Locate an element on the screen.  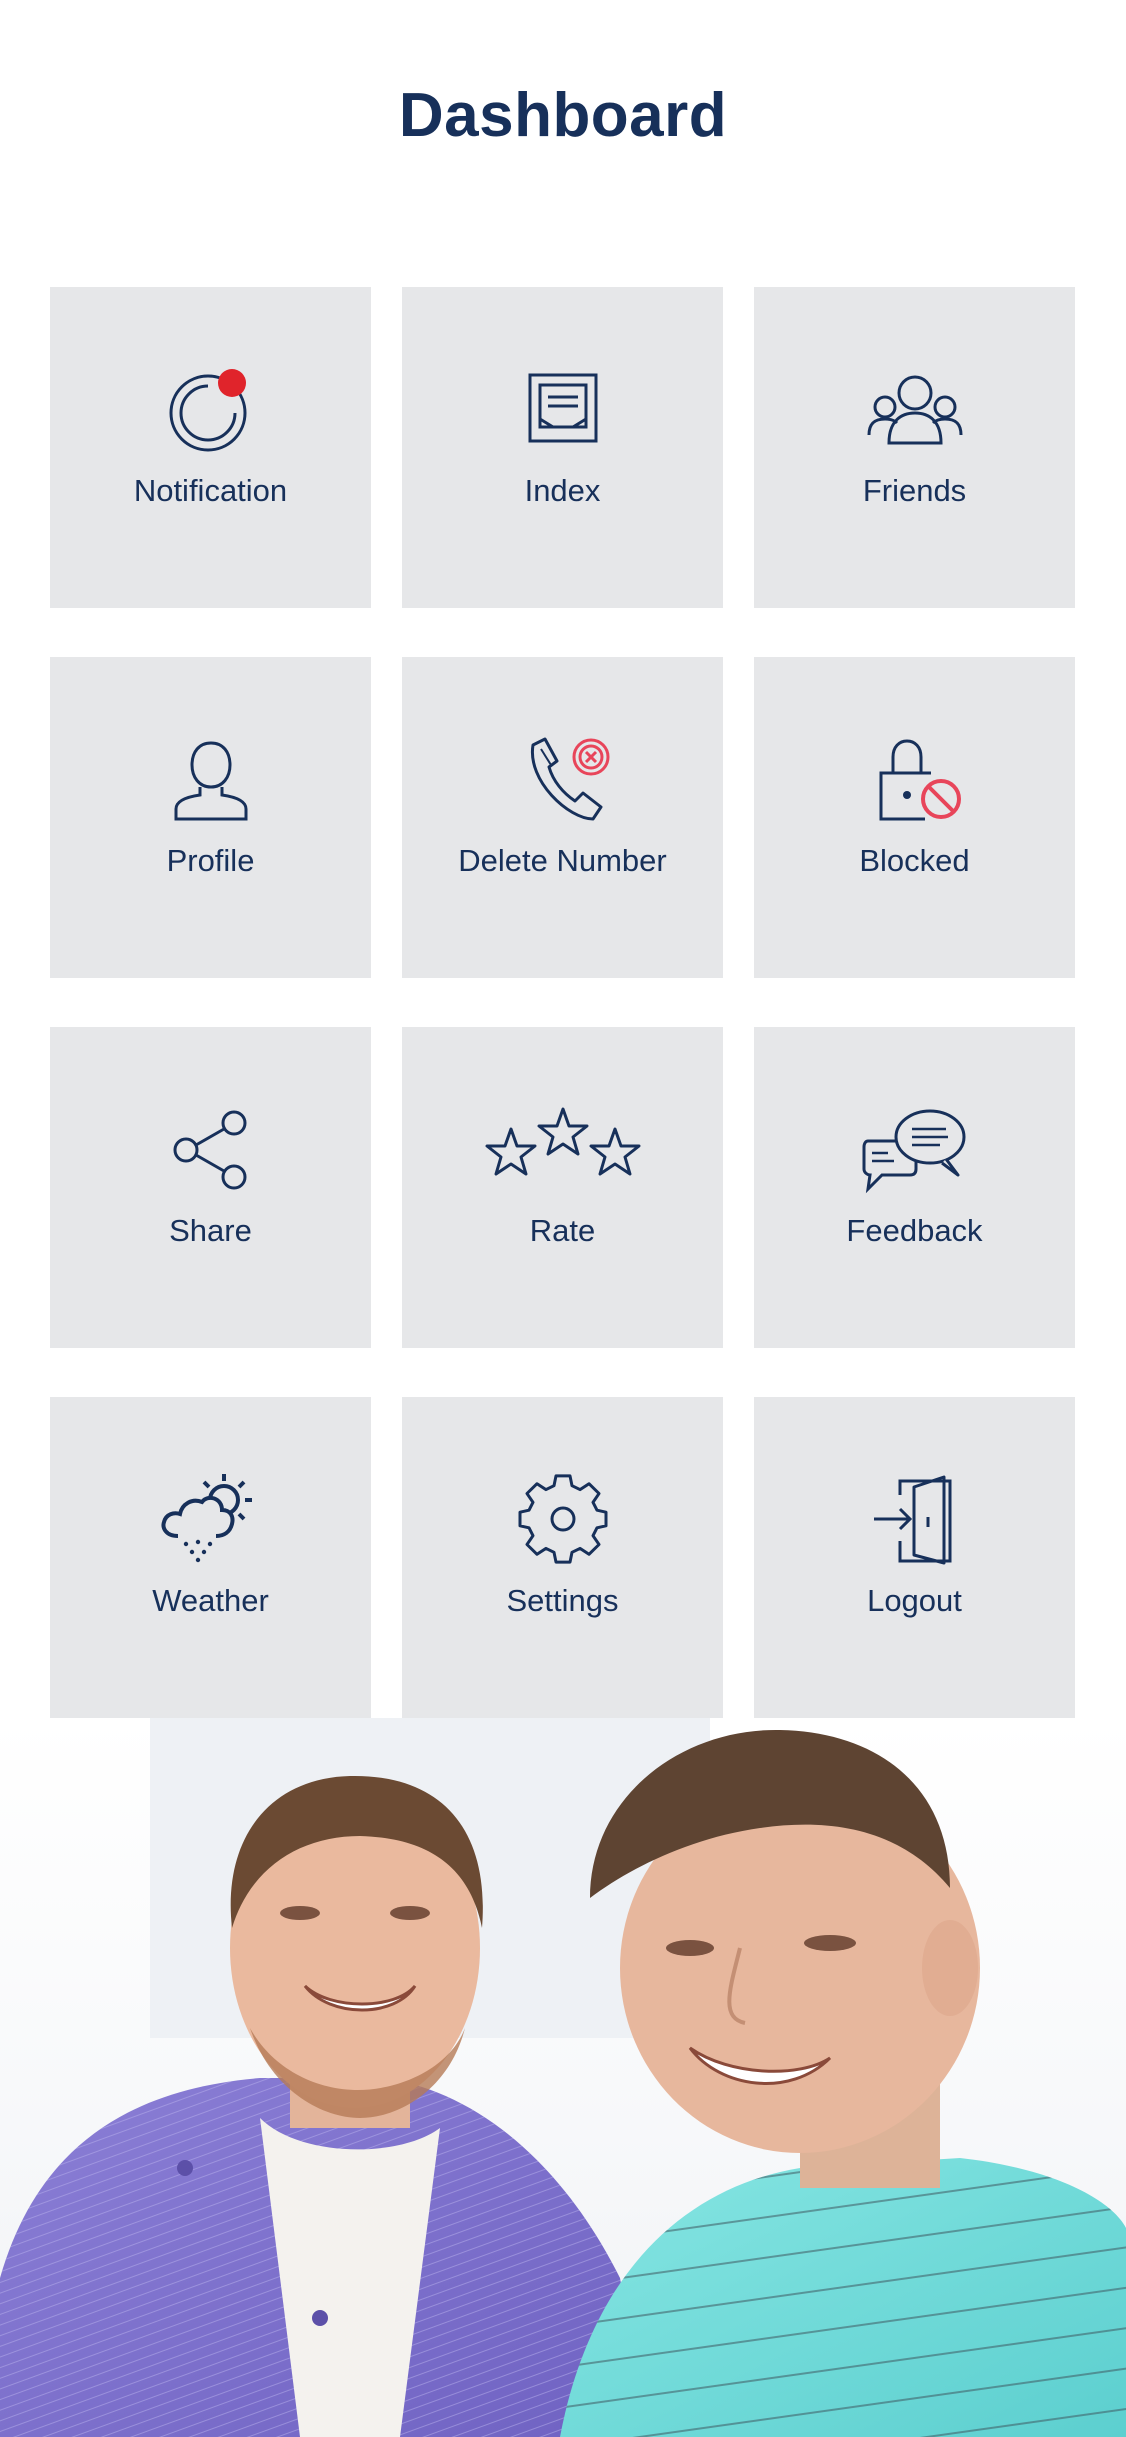
tile-weather: Weather is located at coordinates (210, 1557).